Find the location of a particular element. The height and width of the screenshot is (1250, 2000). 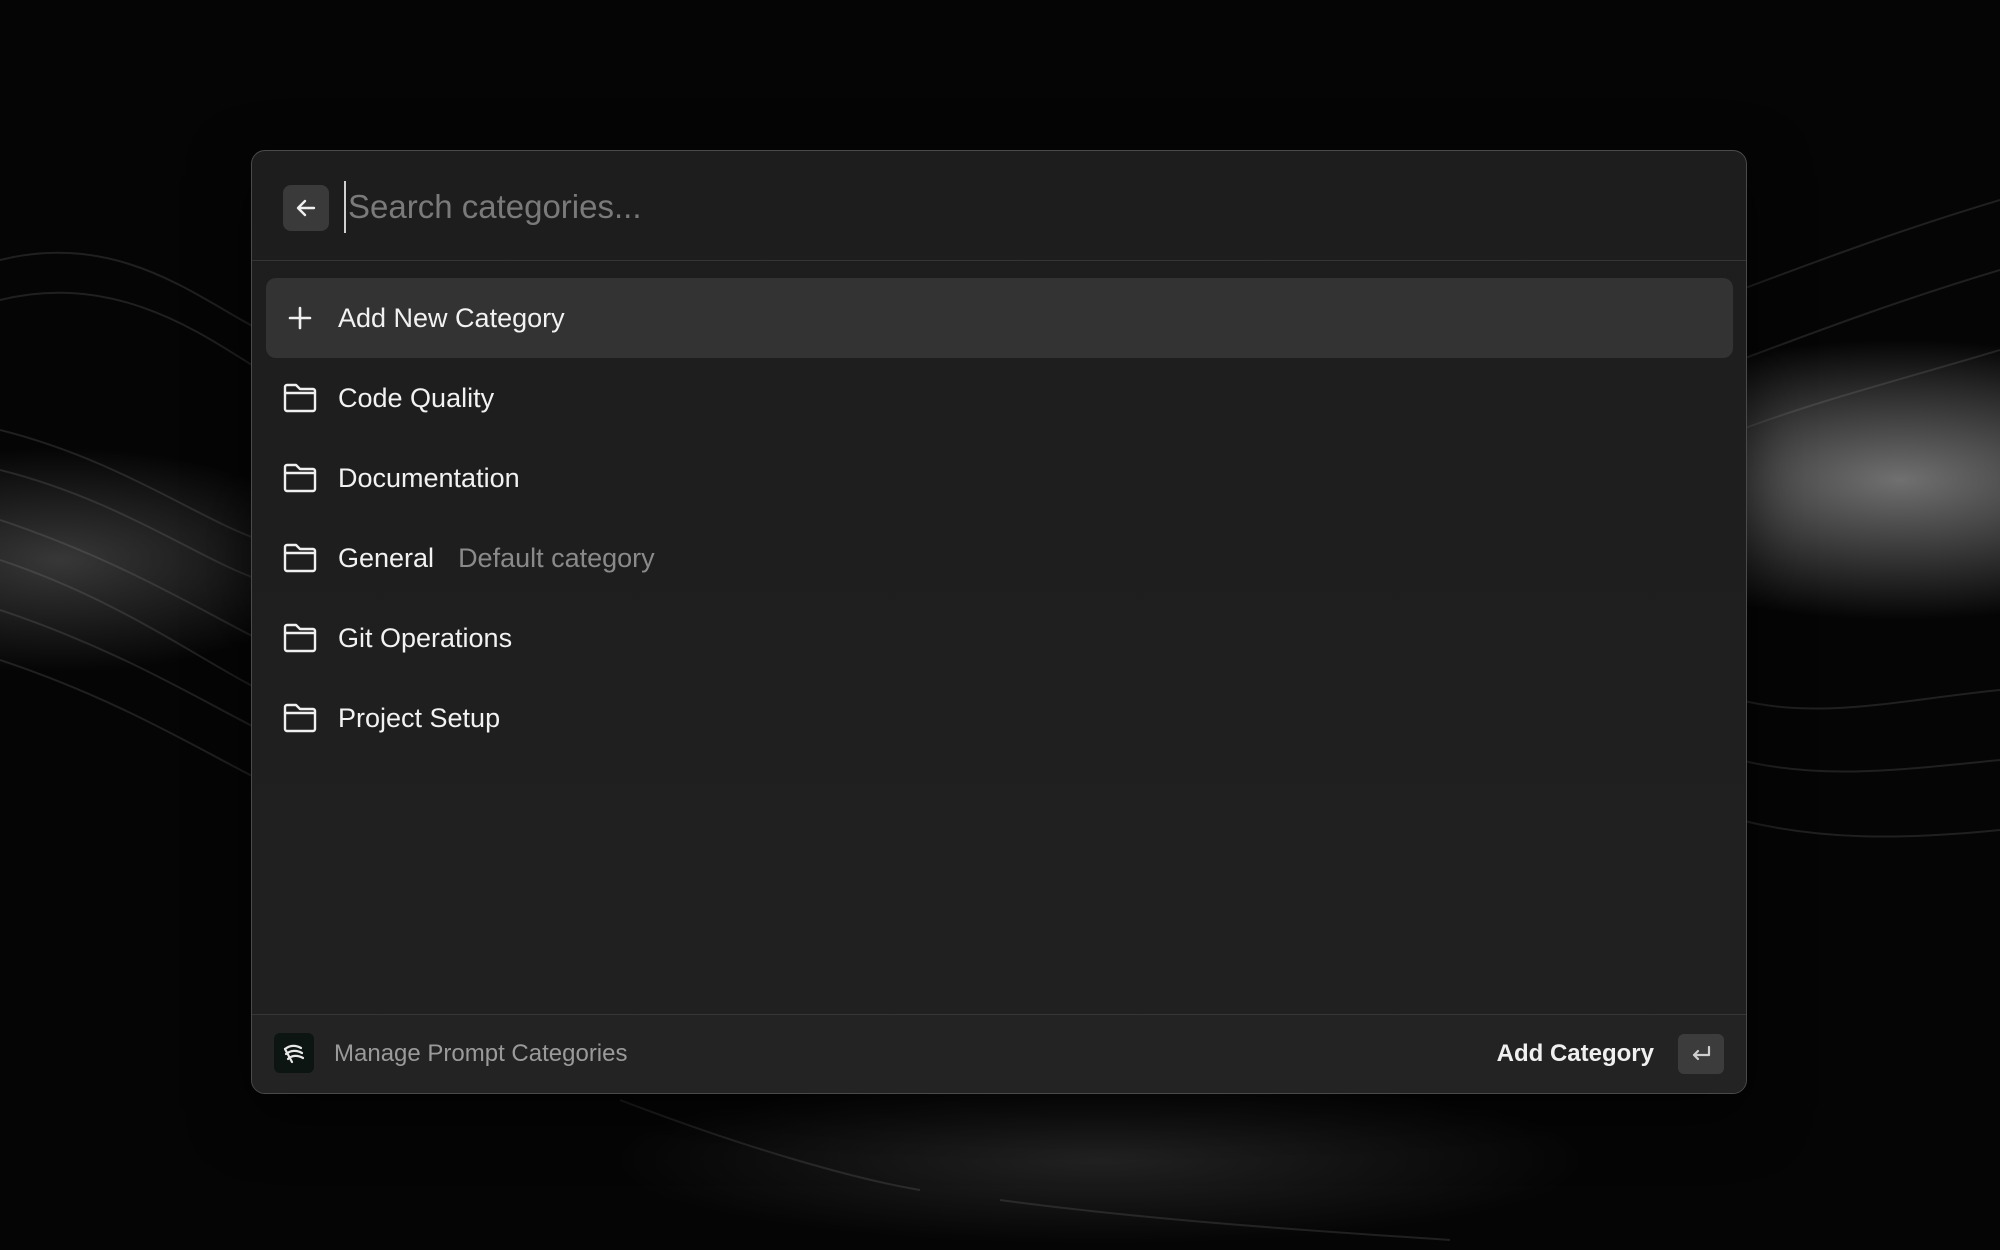

arrow-left-icon is located at coordinates (306, 208).